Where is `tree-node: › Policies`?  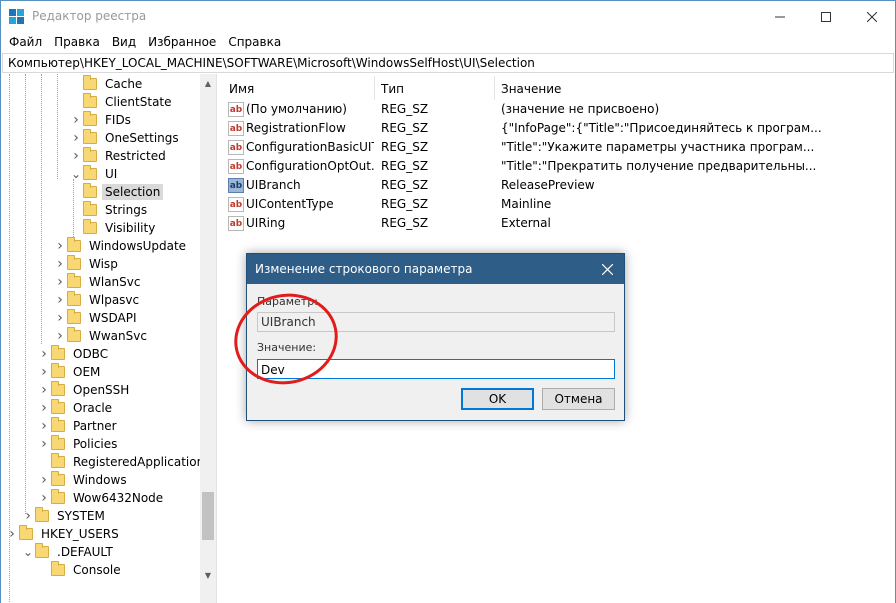
tree-node: › Policies is located at coordinates (78, 444).